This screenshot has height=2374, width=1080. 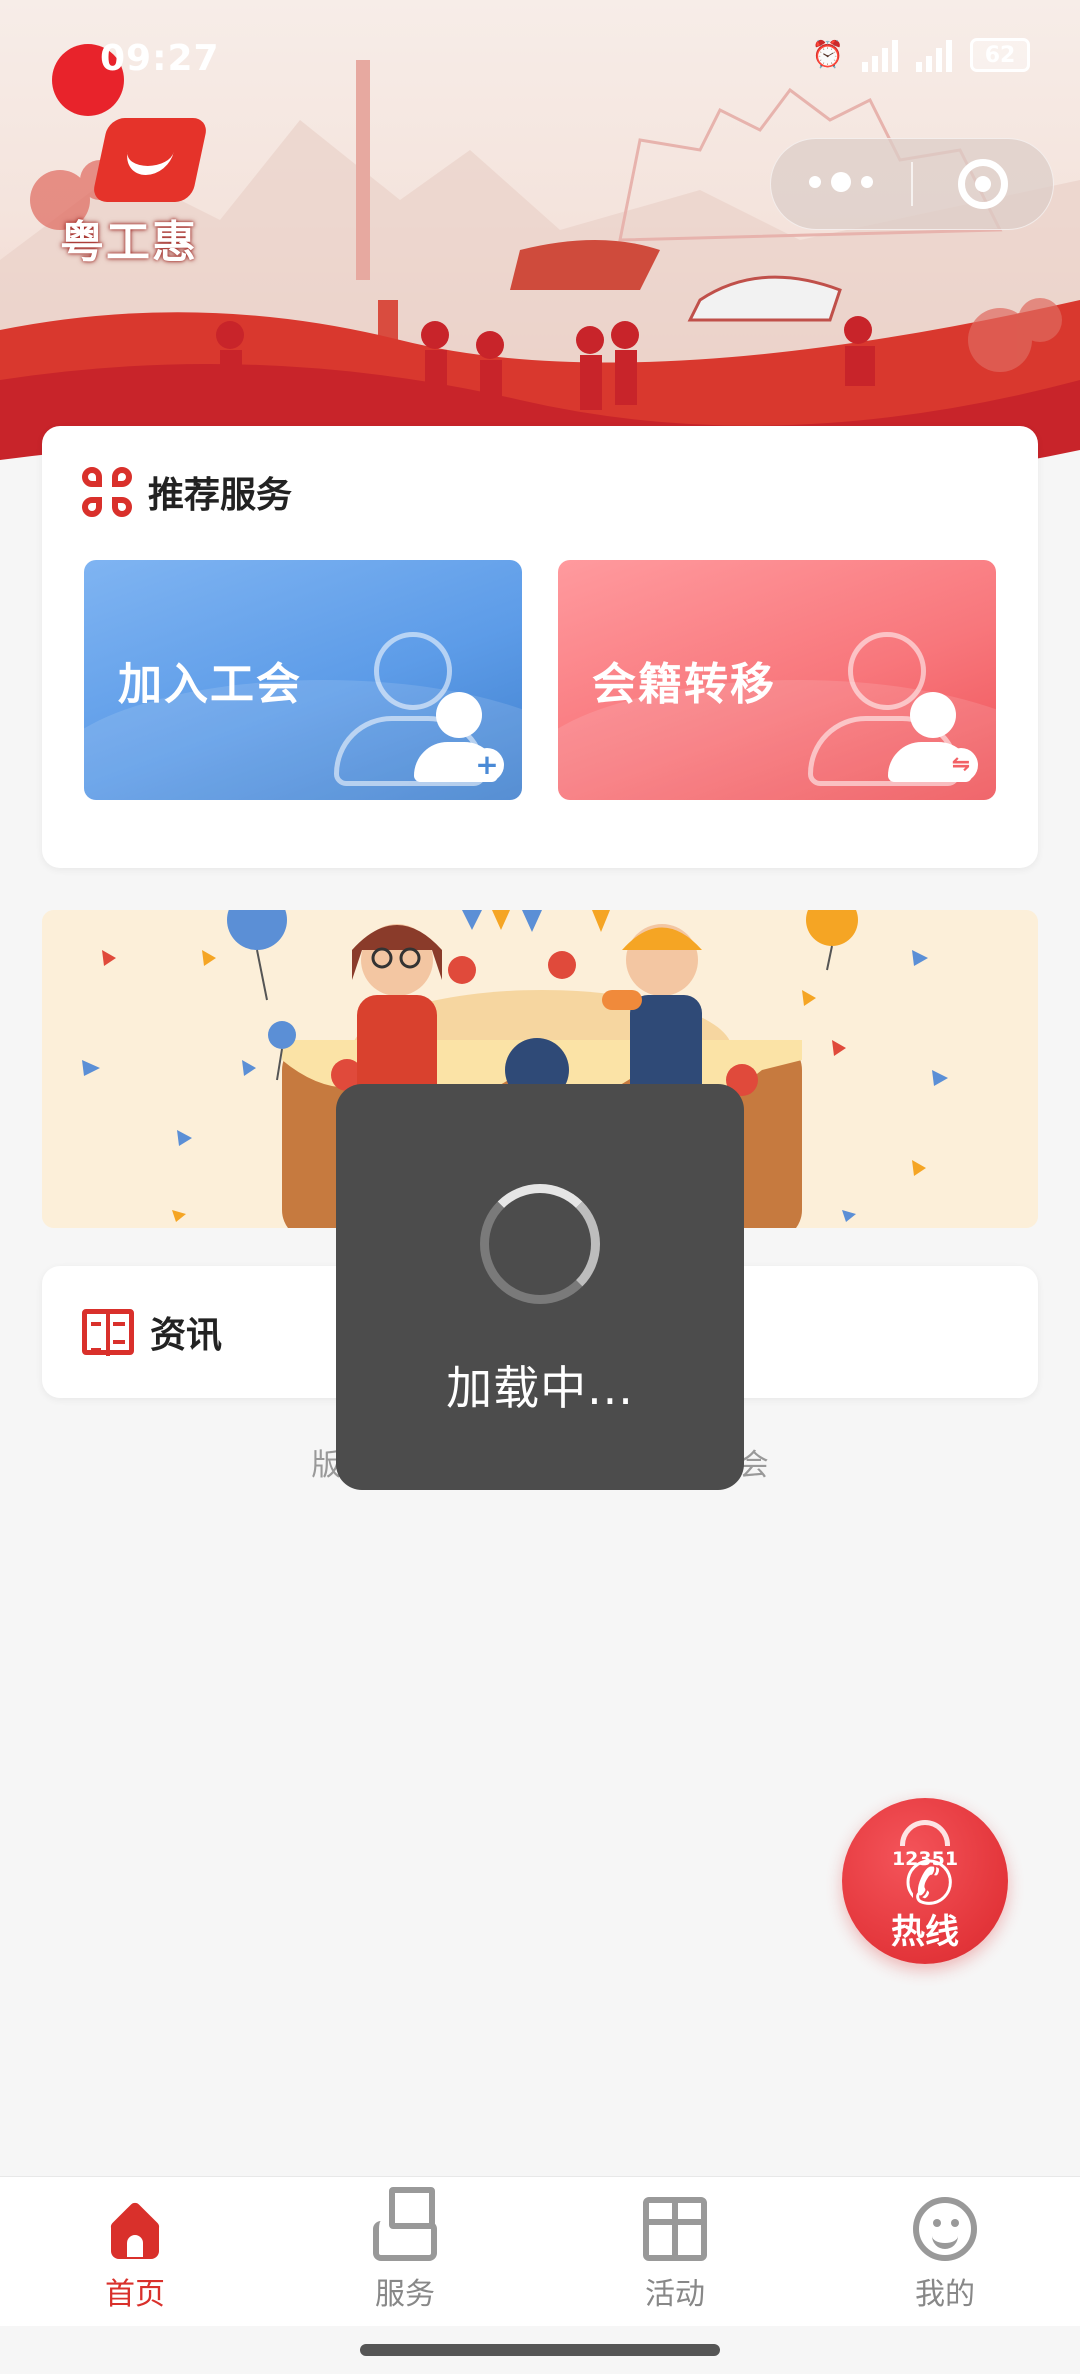 I want to click on section-title: 推荐服务, so click(x=220, y=495).